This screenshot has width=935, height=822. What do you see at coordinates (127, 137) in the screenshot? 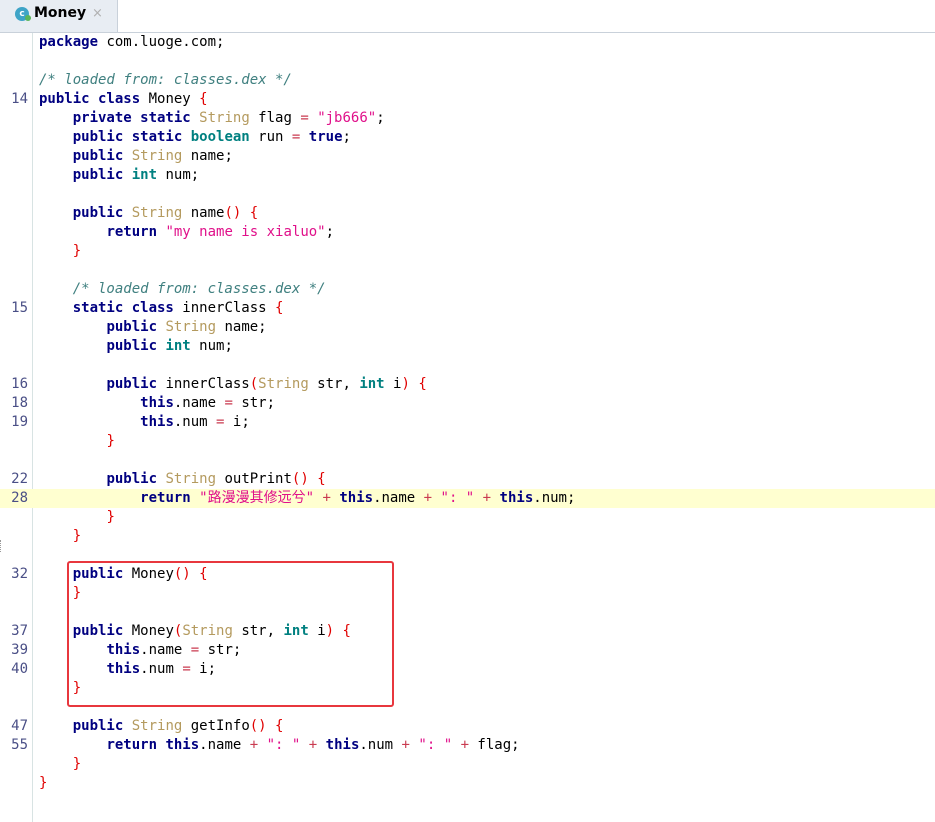
I see `code-token: public static` at bounding box center [127, 137].